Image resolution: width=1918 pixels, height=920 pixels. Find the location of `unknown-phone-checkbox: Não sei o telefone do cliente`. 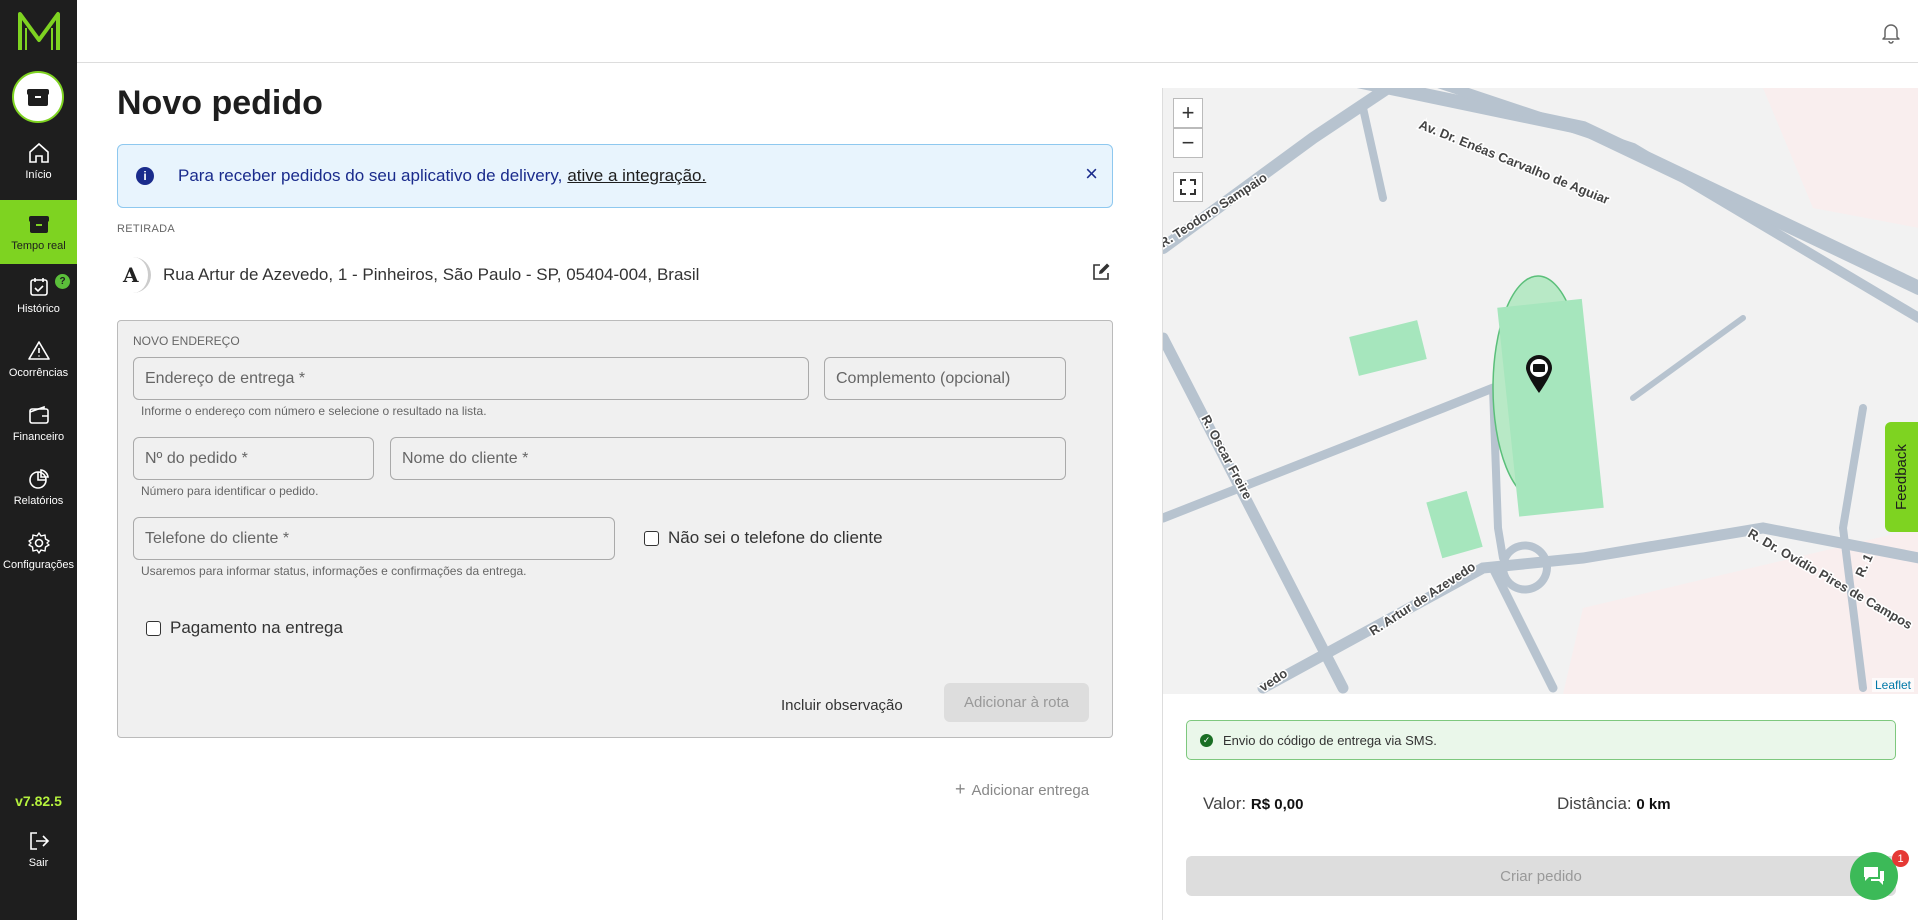

unknown-phone-checkbox: Não sei o telefone do cliente is located at coordinates (763, 538).